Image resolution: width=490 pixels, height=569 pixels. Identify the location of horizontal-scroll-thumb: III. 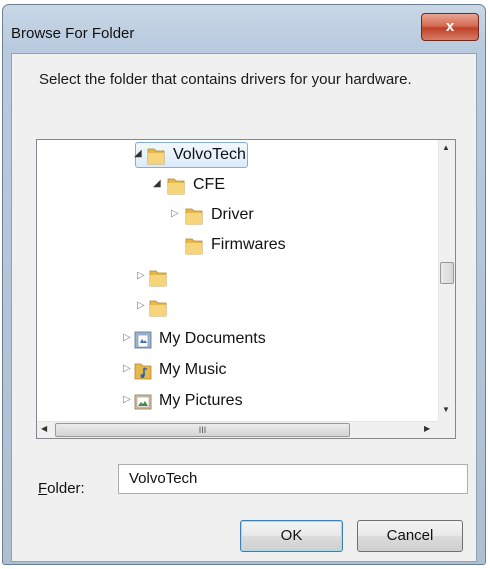
(202, 430).